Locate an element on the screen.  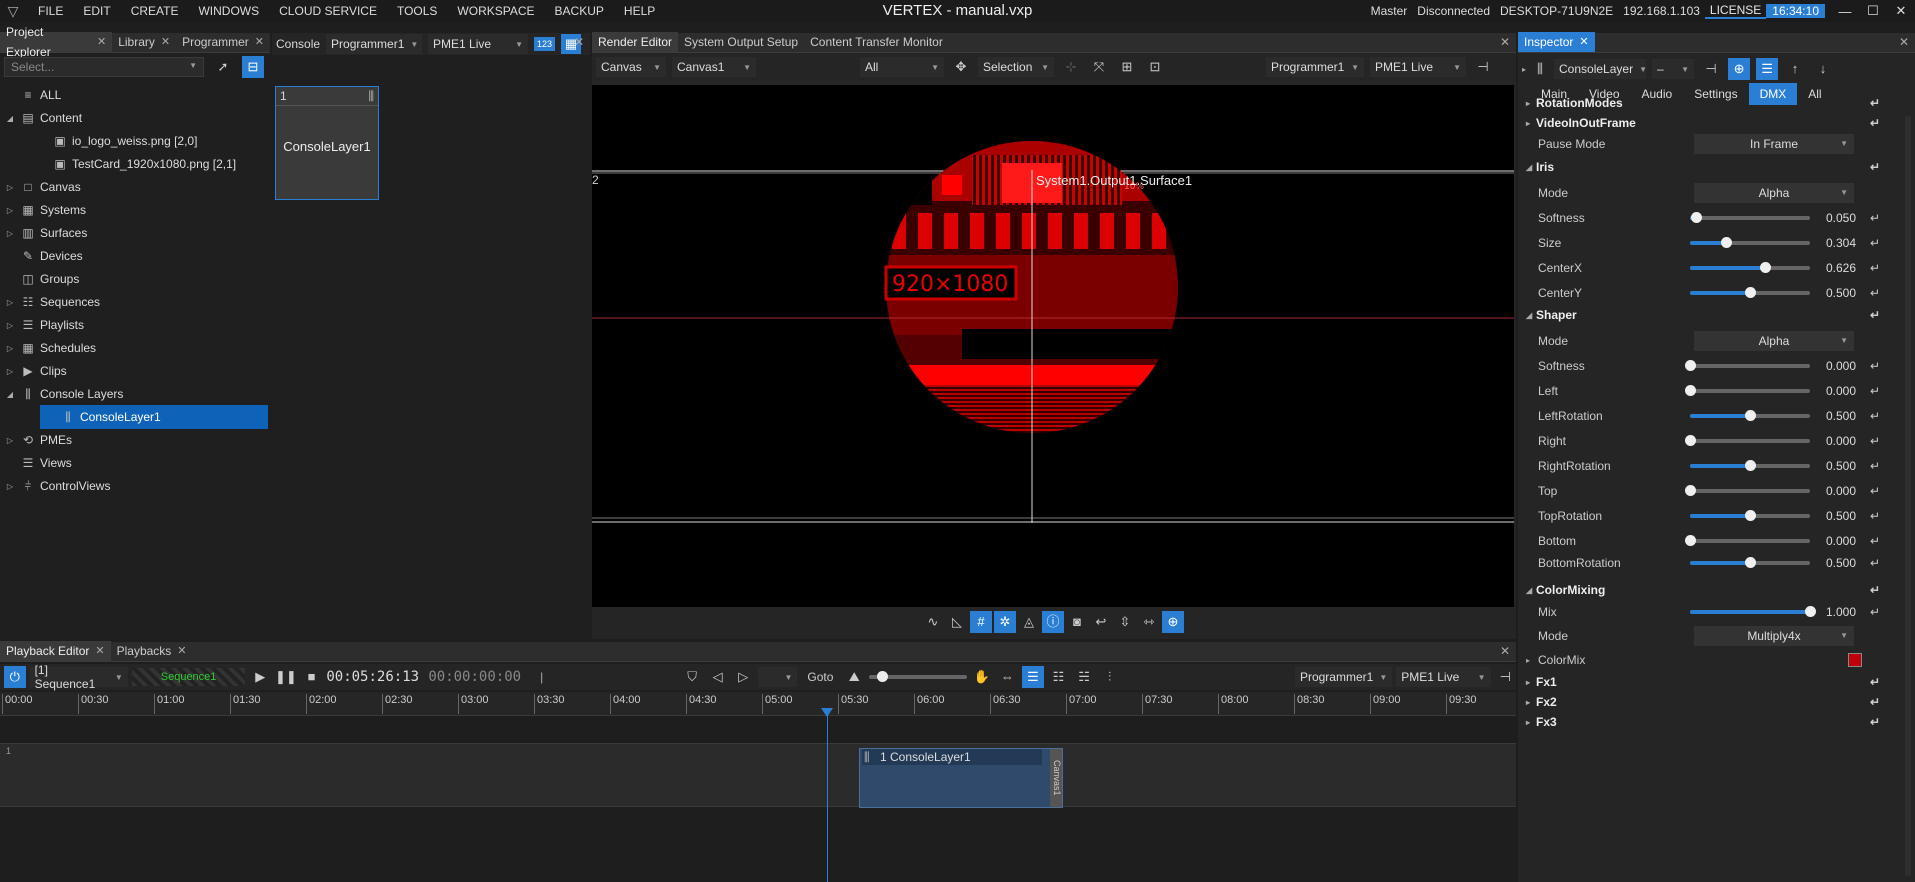
goto-button: Goto is located at coordinates (820, 677).